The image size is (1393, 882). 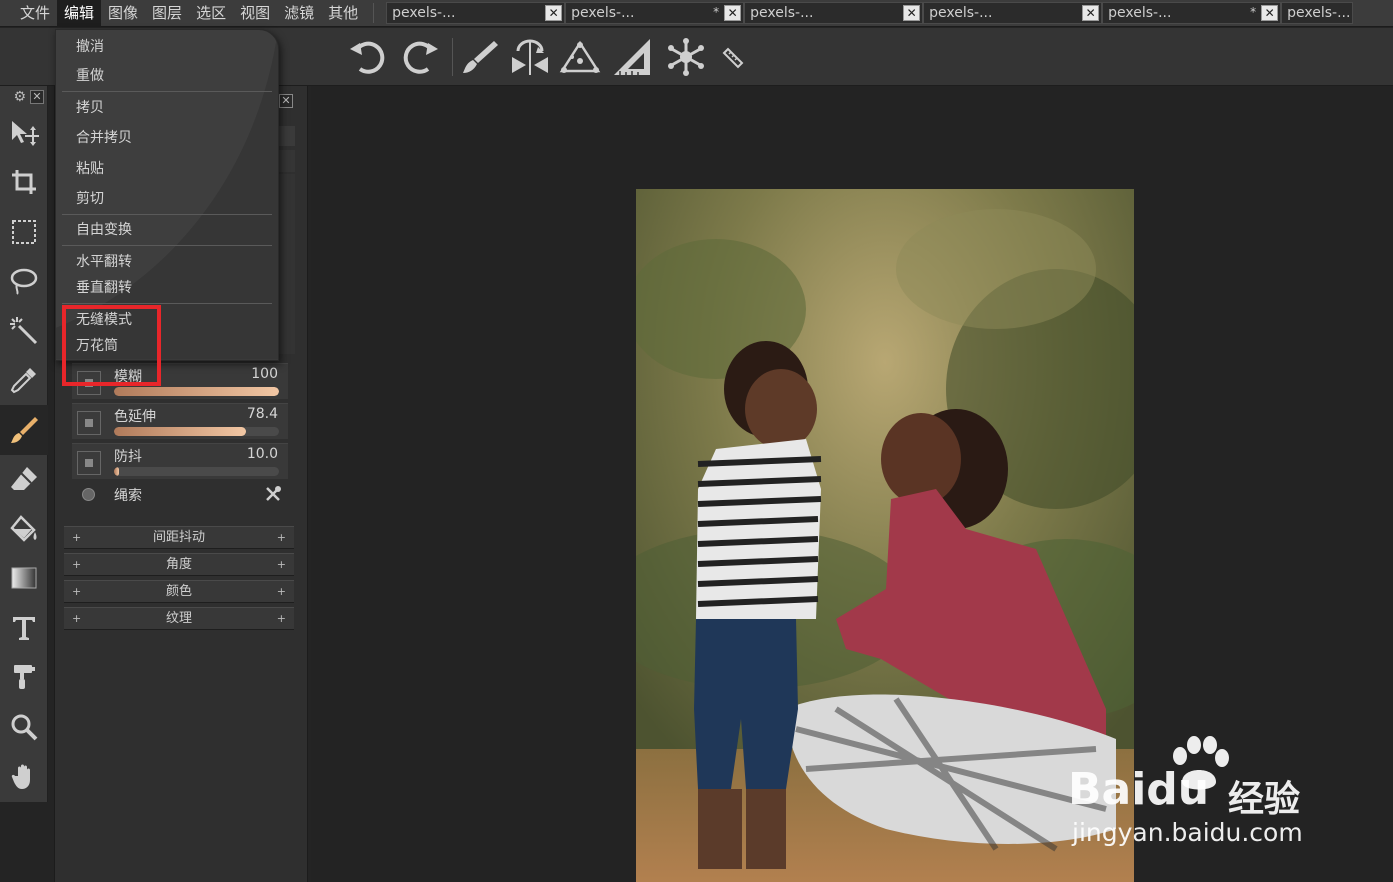 I want to click on menu-copy: 拷贝, so click(x=90, y=108).